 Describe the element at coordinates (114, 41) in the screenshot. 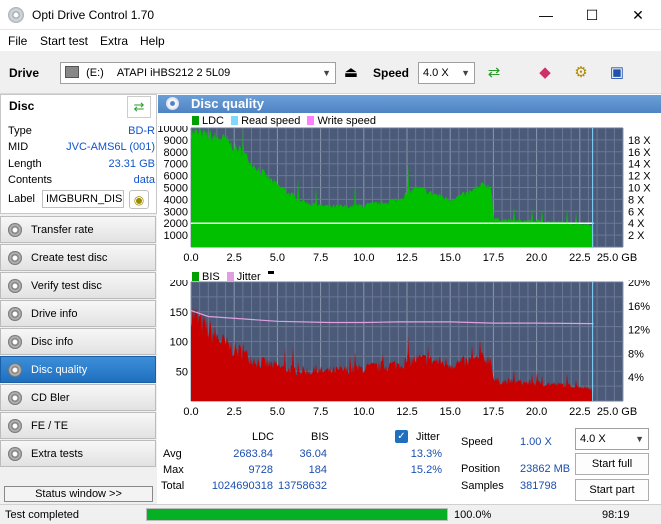

I see `menu-extra: Extra` at that location.